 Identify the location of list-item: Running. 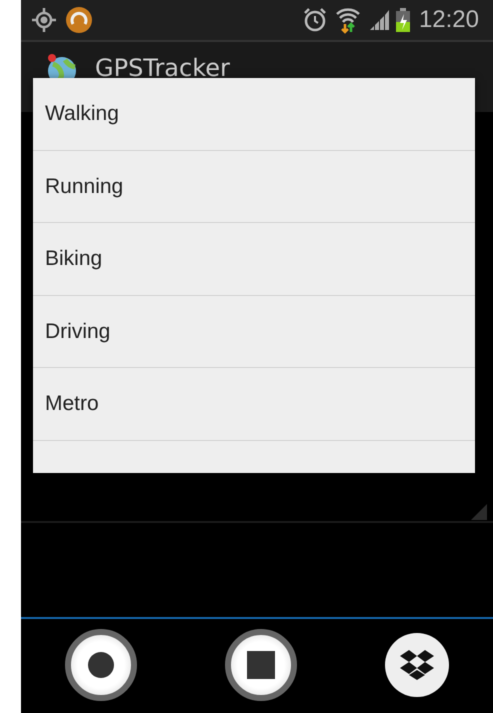
(84, 186).